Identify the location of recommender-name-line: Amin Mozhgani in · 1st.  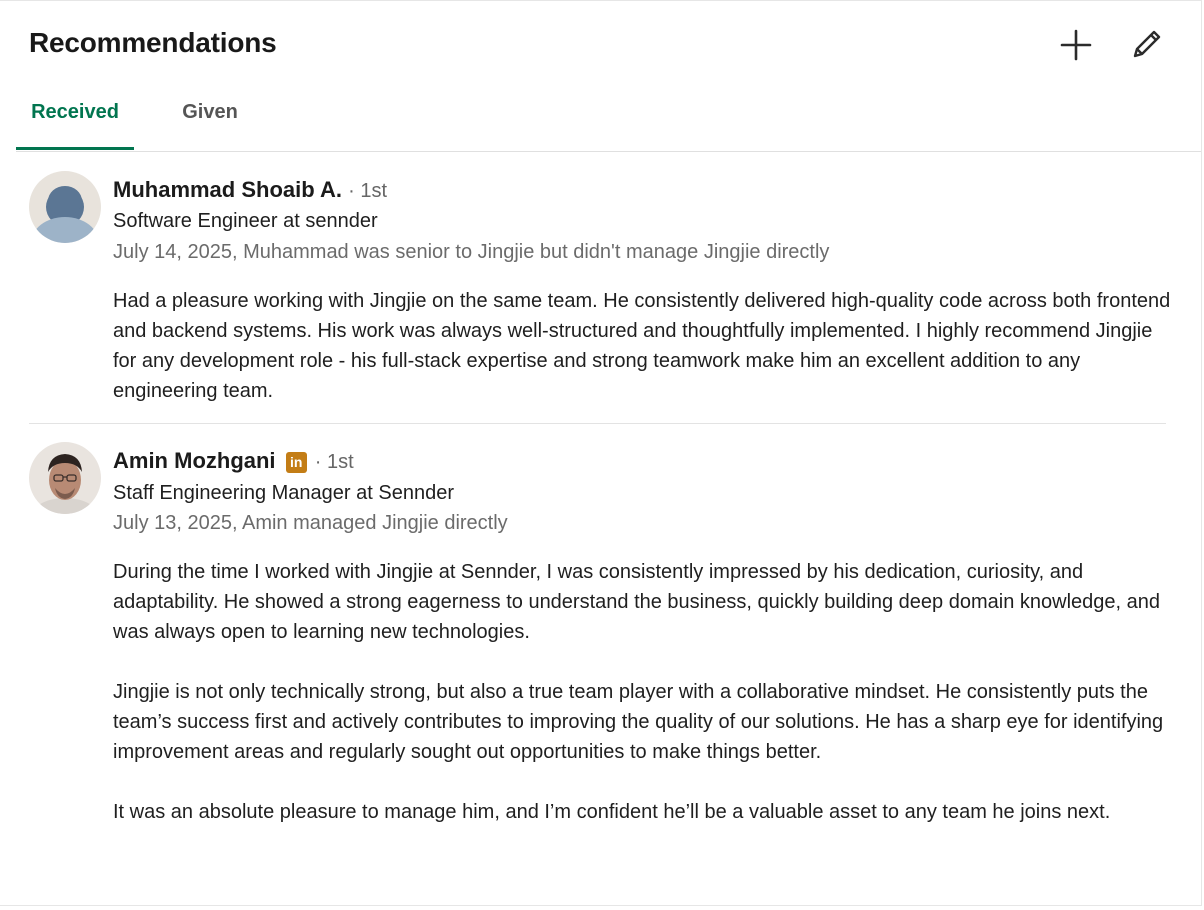
(233, 461).